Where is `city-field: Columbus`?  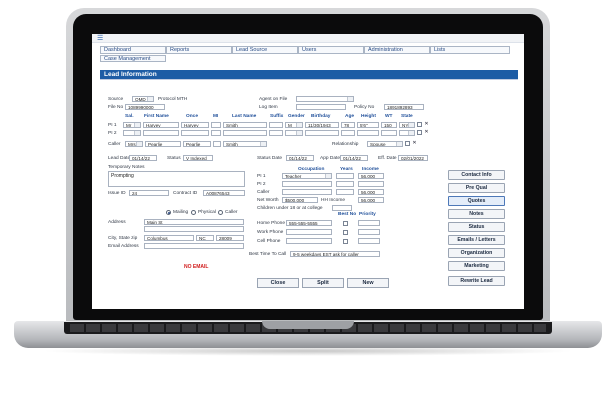
city-field: Columbus is located at coordinates (169, 238).